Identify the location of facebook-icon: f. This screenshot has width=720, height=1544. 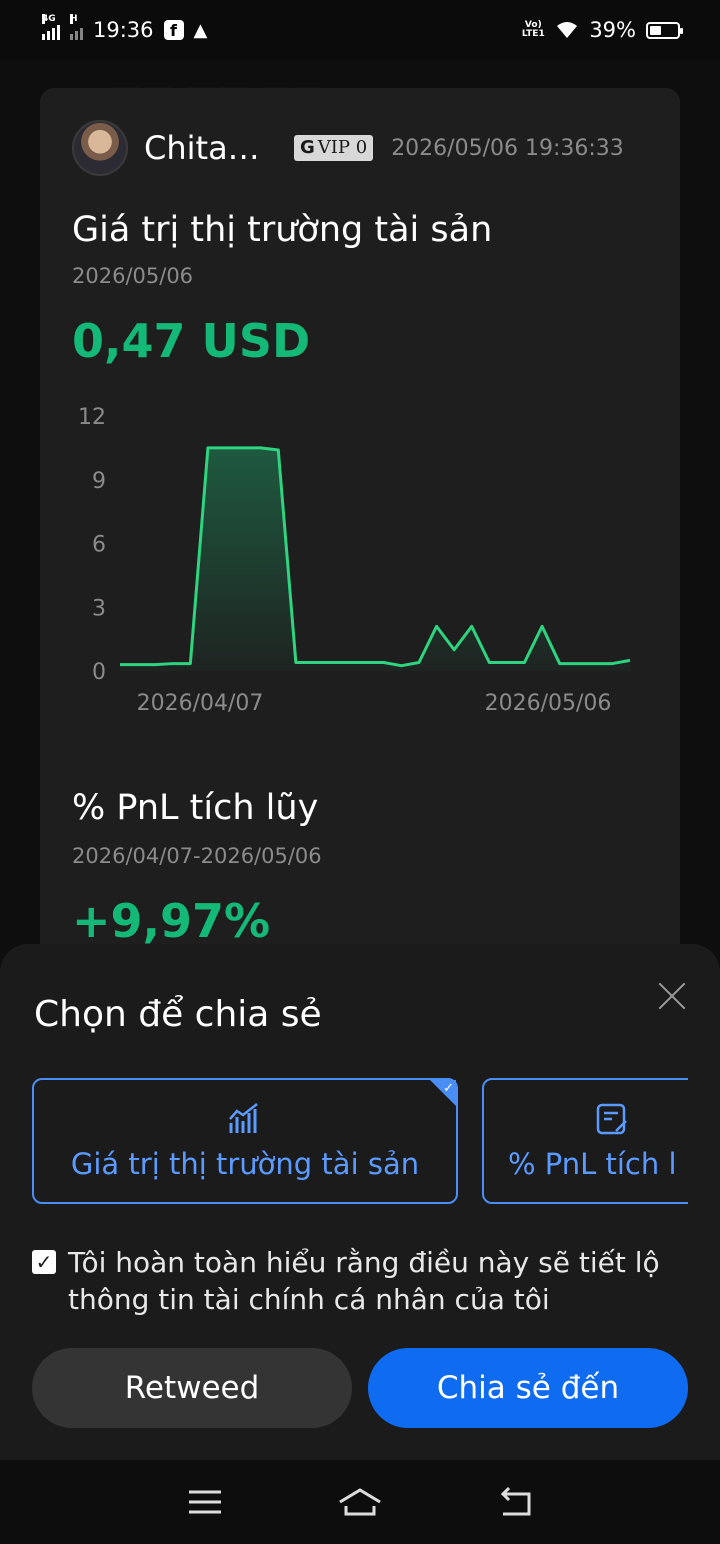
(173, 30).